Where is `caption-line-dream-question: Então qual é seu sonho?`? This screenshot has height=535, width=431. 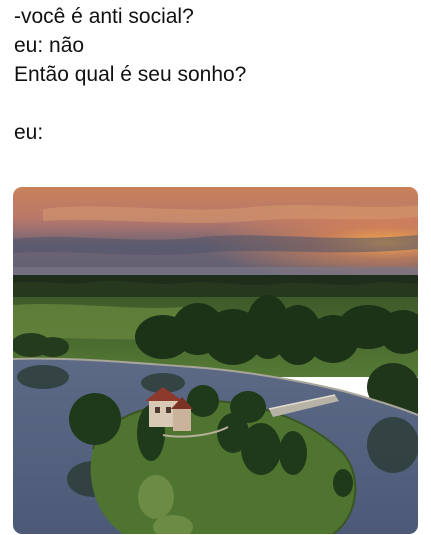
caption-line-dream-question: Então qual é seu sonho? is located at coordinates (130, 74).